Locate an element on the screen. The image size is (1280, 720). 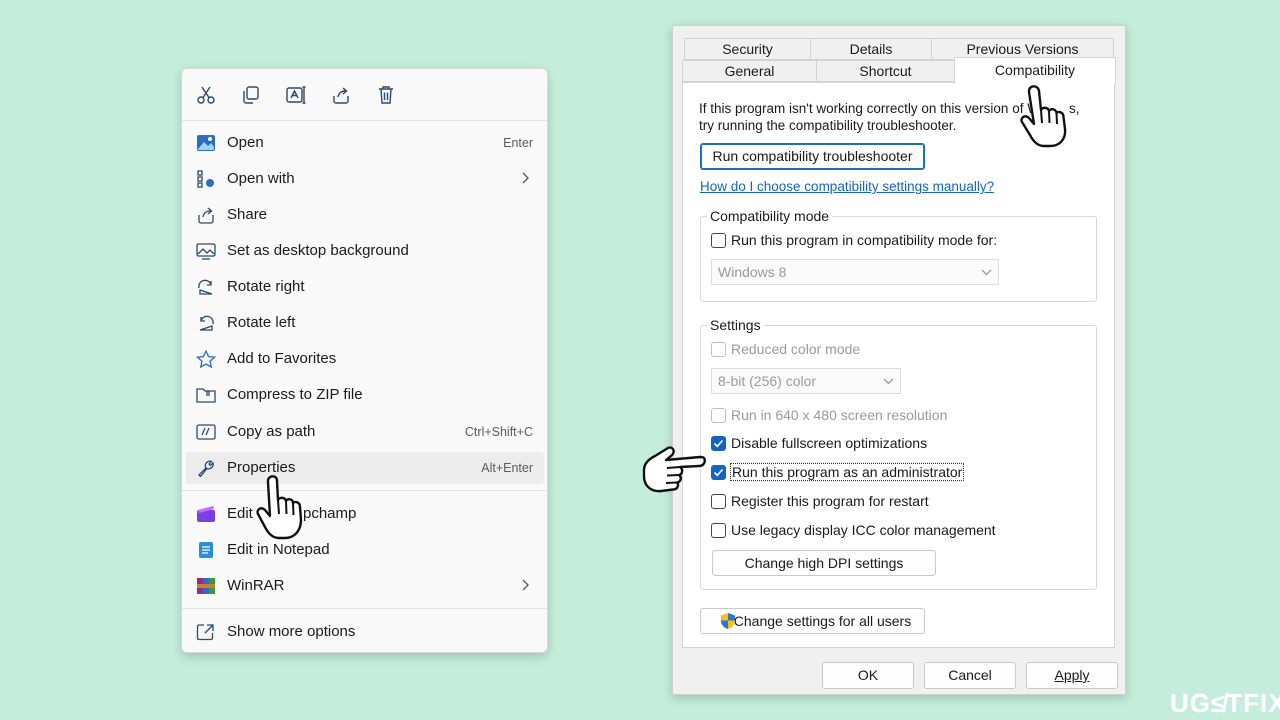
tab-general: General is located at coordinates (749, 71).